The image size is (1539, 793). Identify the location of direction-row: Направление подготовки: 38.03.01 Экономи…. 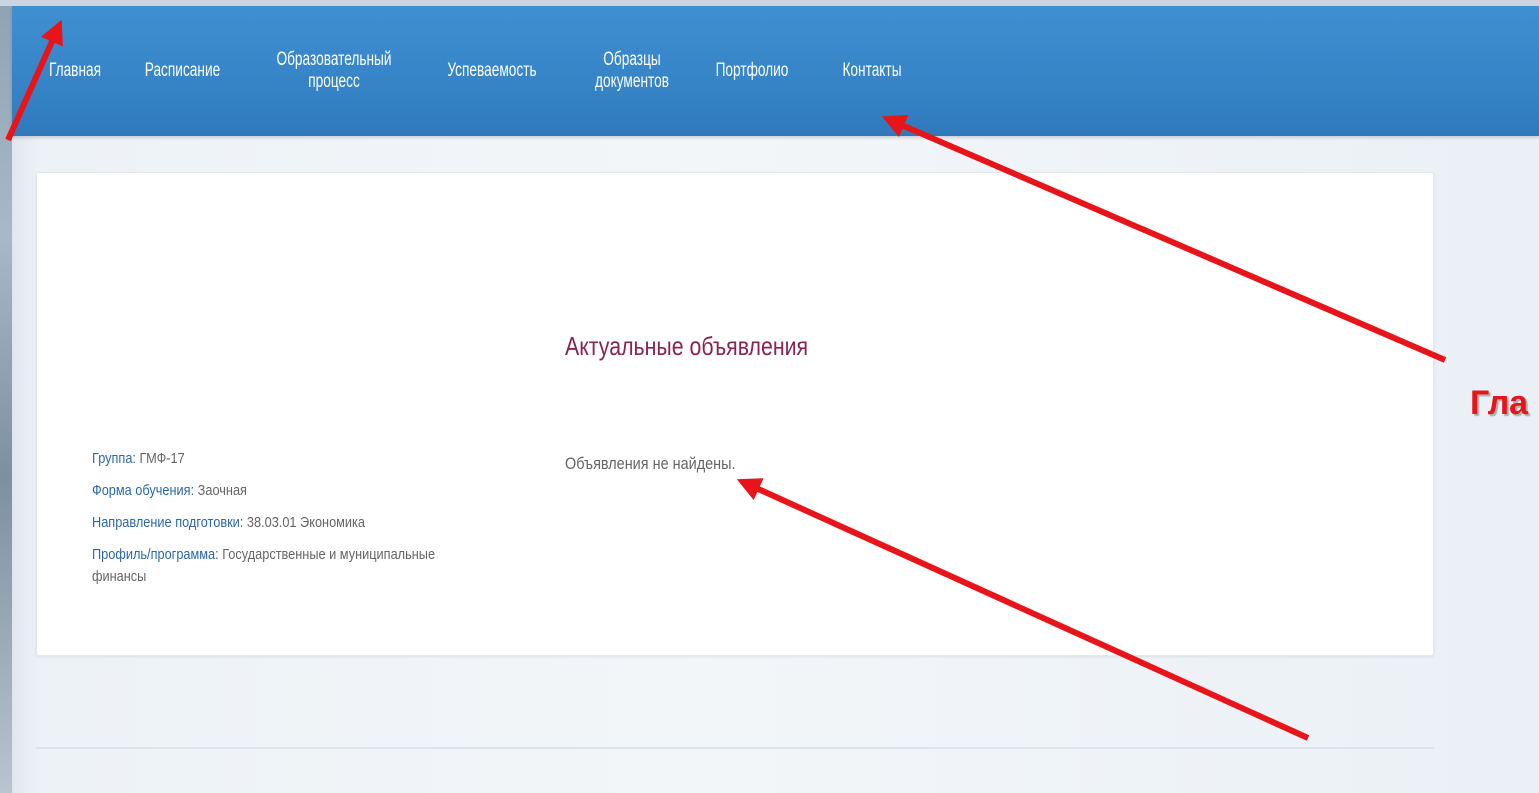
(275, 523).